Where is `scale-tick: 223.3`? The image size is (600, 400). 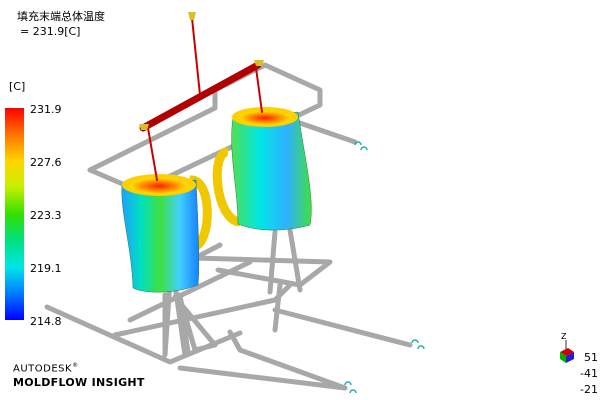
scale-tick: 223.3 is located at coordinates (46, 215).